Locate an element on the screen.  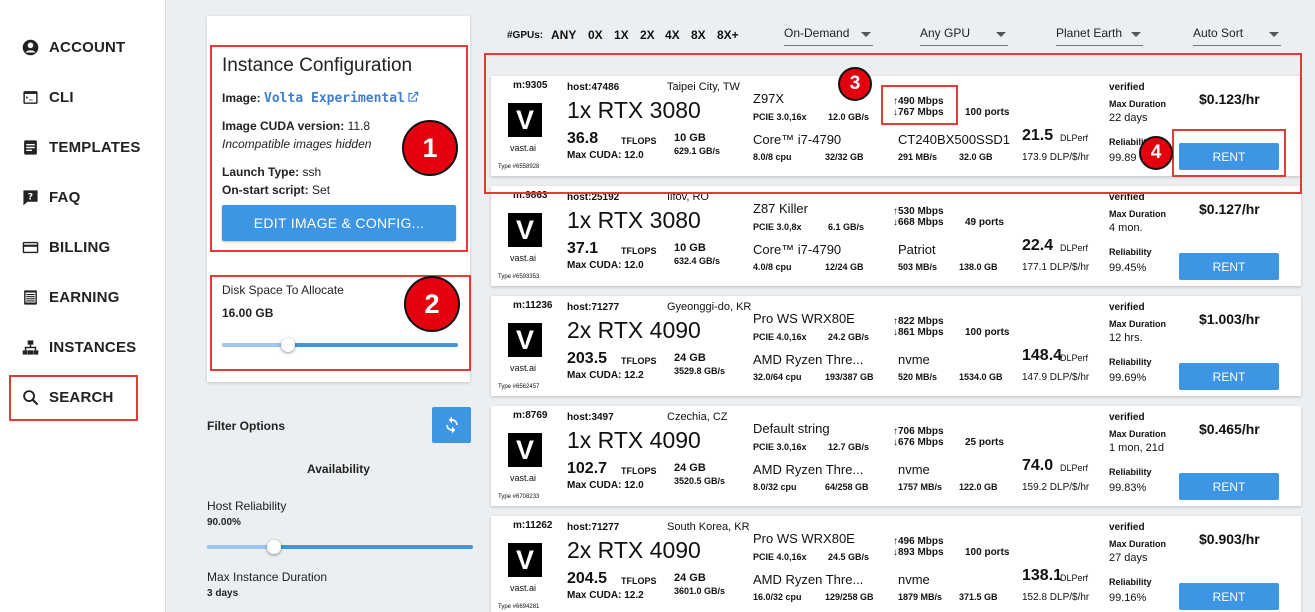
offer-ports: 49 ports is located at coordinates (984, 222).